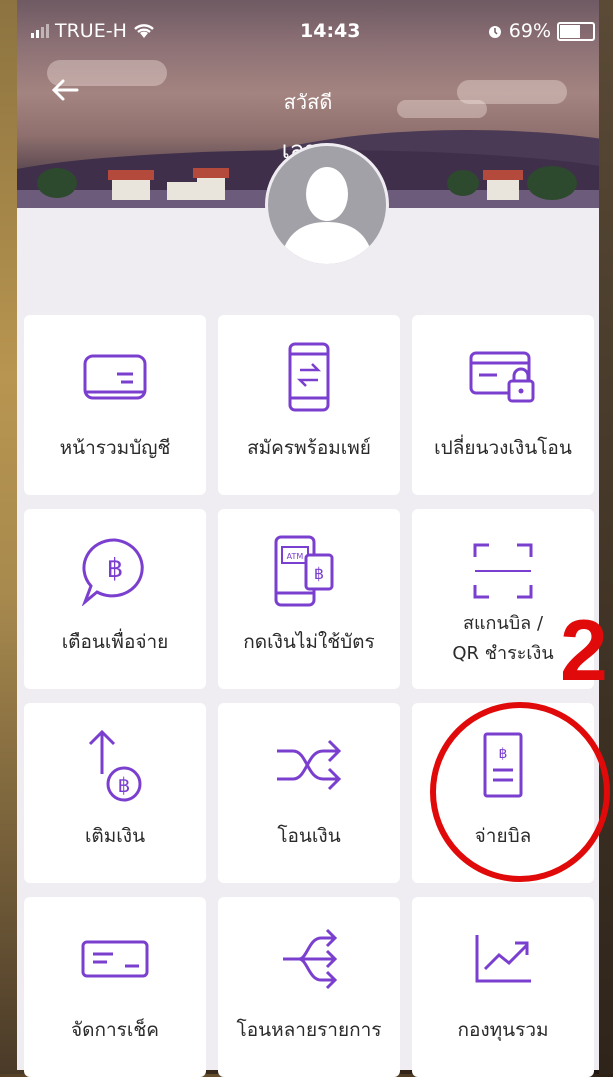 The width and height of the screenshot is (613, 1077). I want to click on menu-item-label: โอนเงิน, so click(309, 836).